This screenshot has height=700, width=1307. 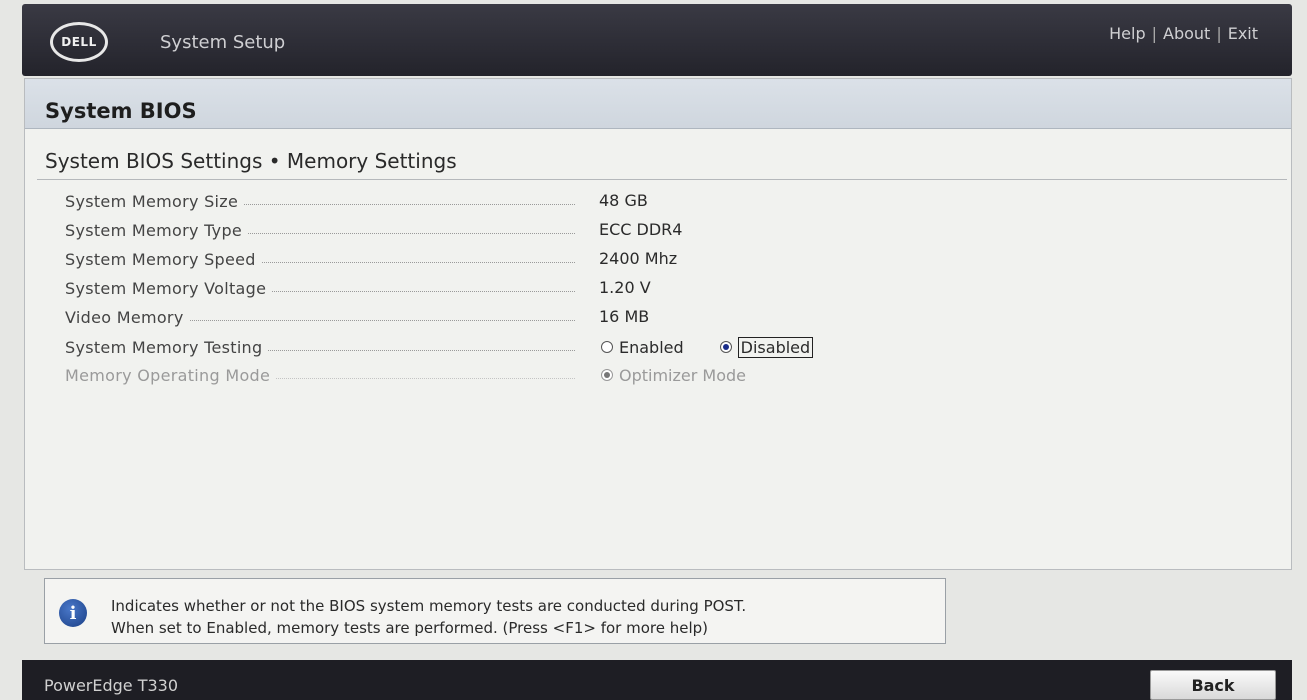 What do you see at coordinates (625, 287) in the screenshot?
I see `setting-value: 1.20 V` at bounding box center [625, 287].